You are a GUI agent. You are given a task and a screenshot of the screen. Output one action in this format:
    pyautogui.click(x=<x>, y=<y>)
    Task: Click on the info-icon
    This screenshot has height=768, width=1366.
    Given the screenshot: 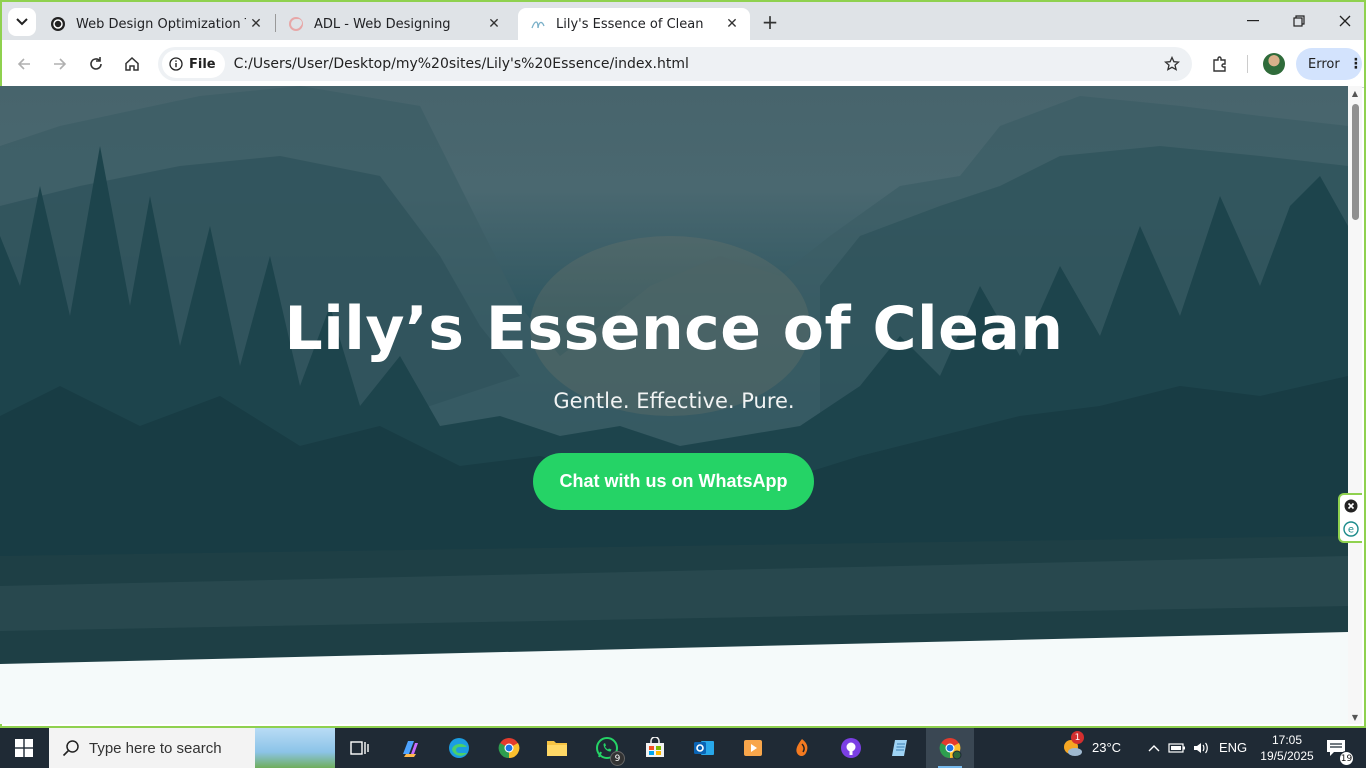 What is the action you would take?
    pyautogui.click(x=176, y=64)
    